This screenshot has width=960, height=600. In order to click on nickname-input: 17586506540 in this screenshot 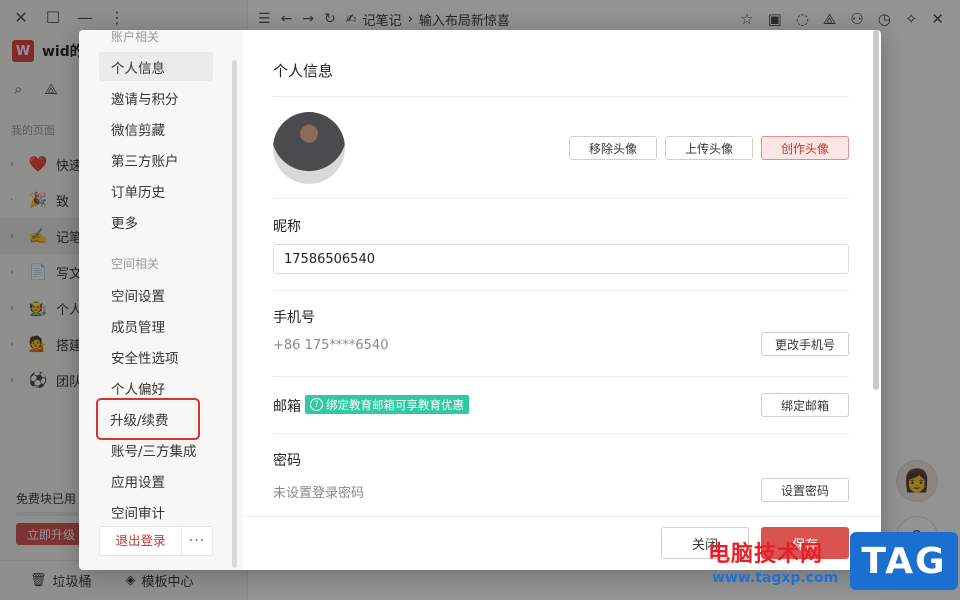, I will do `click(561, 259)`.